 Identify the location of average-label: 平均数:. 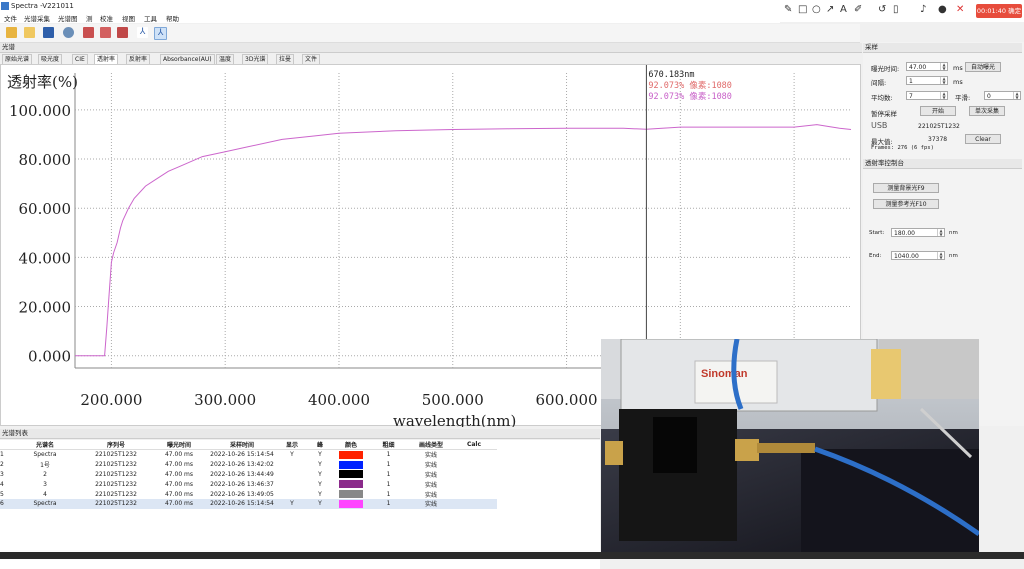
(882, 98).